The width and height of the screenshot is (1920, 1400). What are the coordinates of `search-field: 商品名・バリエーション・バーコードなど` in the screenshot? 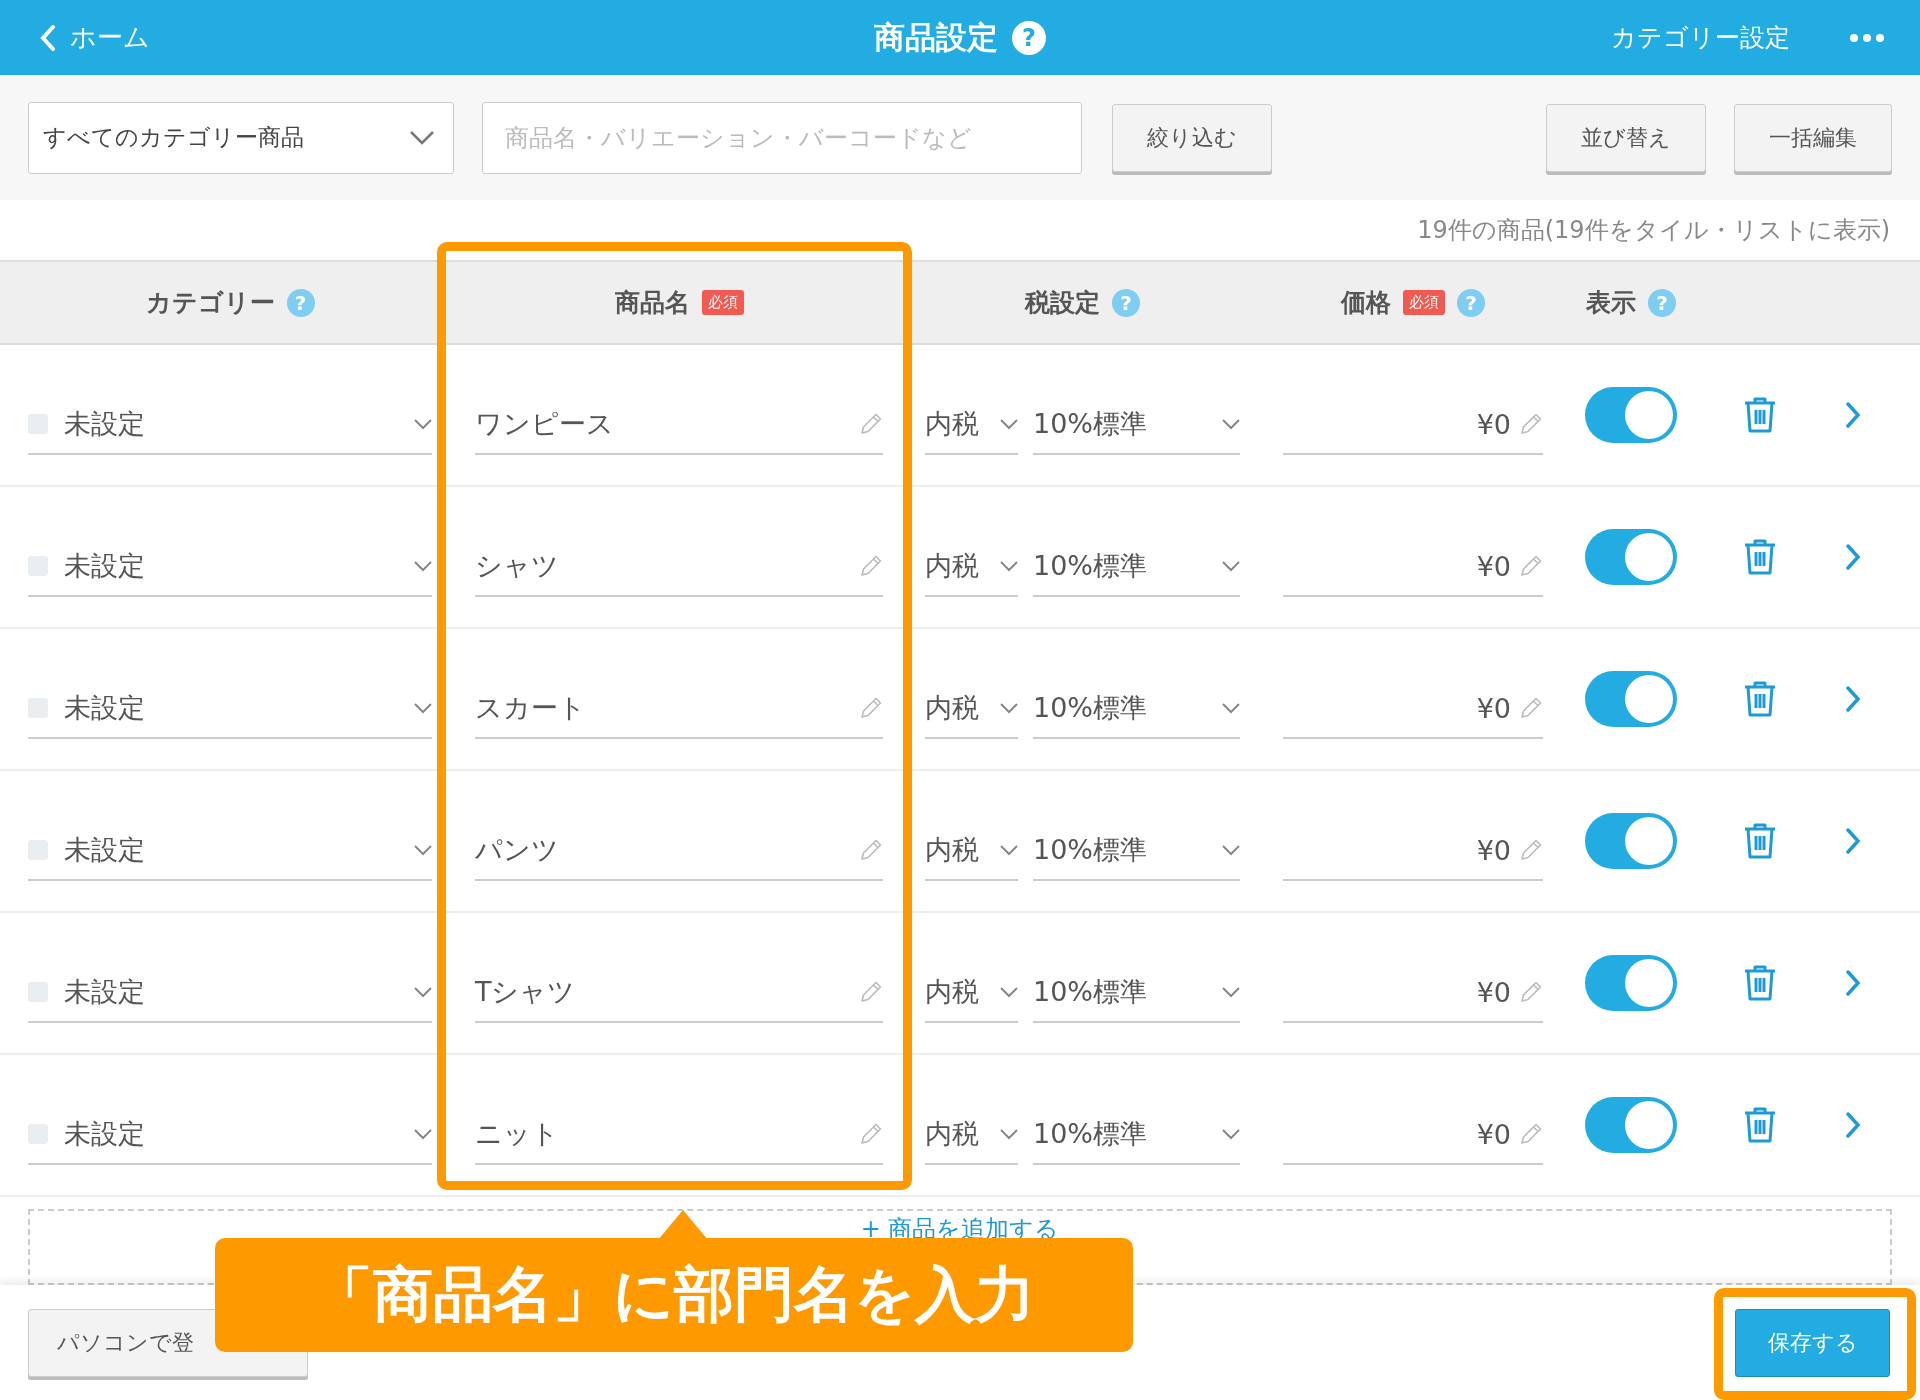 It's located at (782, 137).